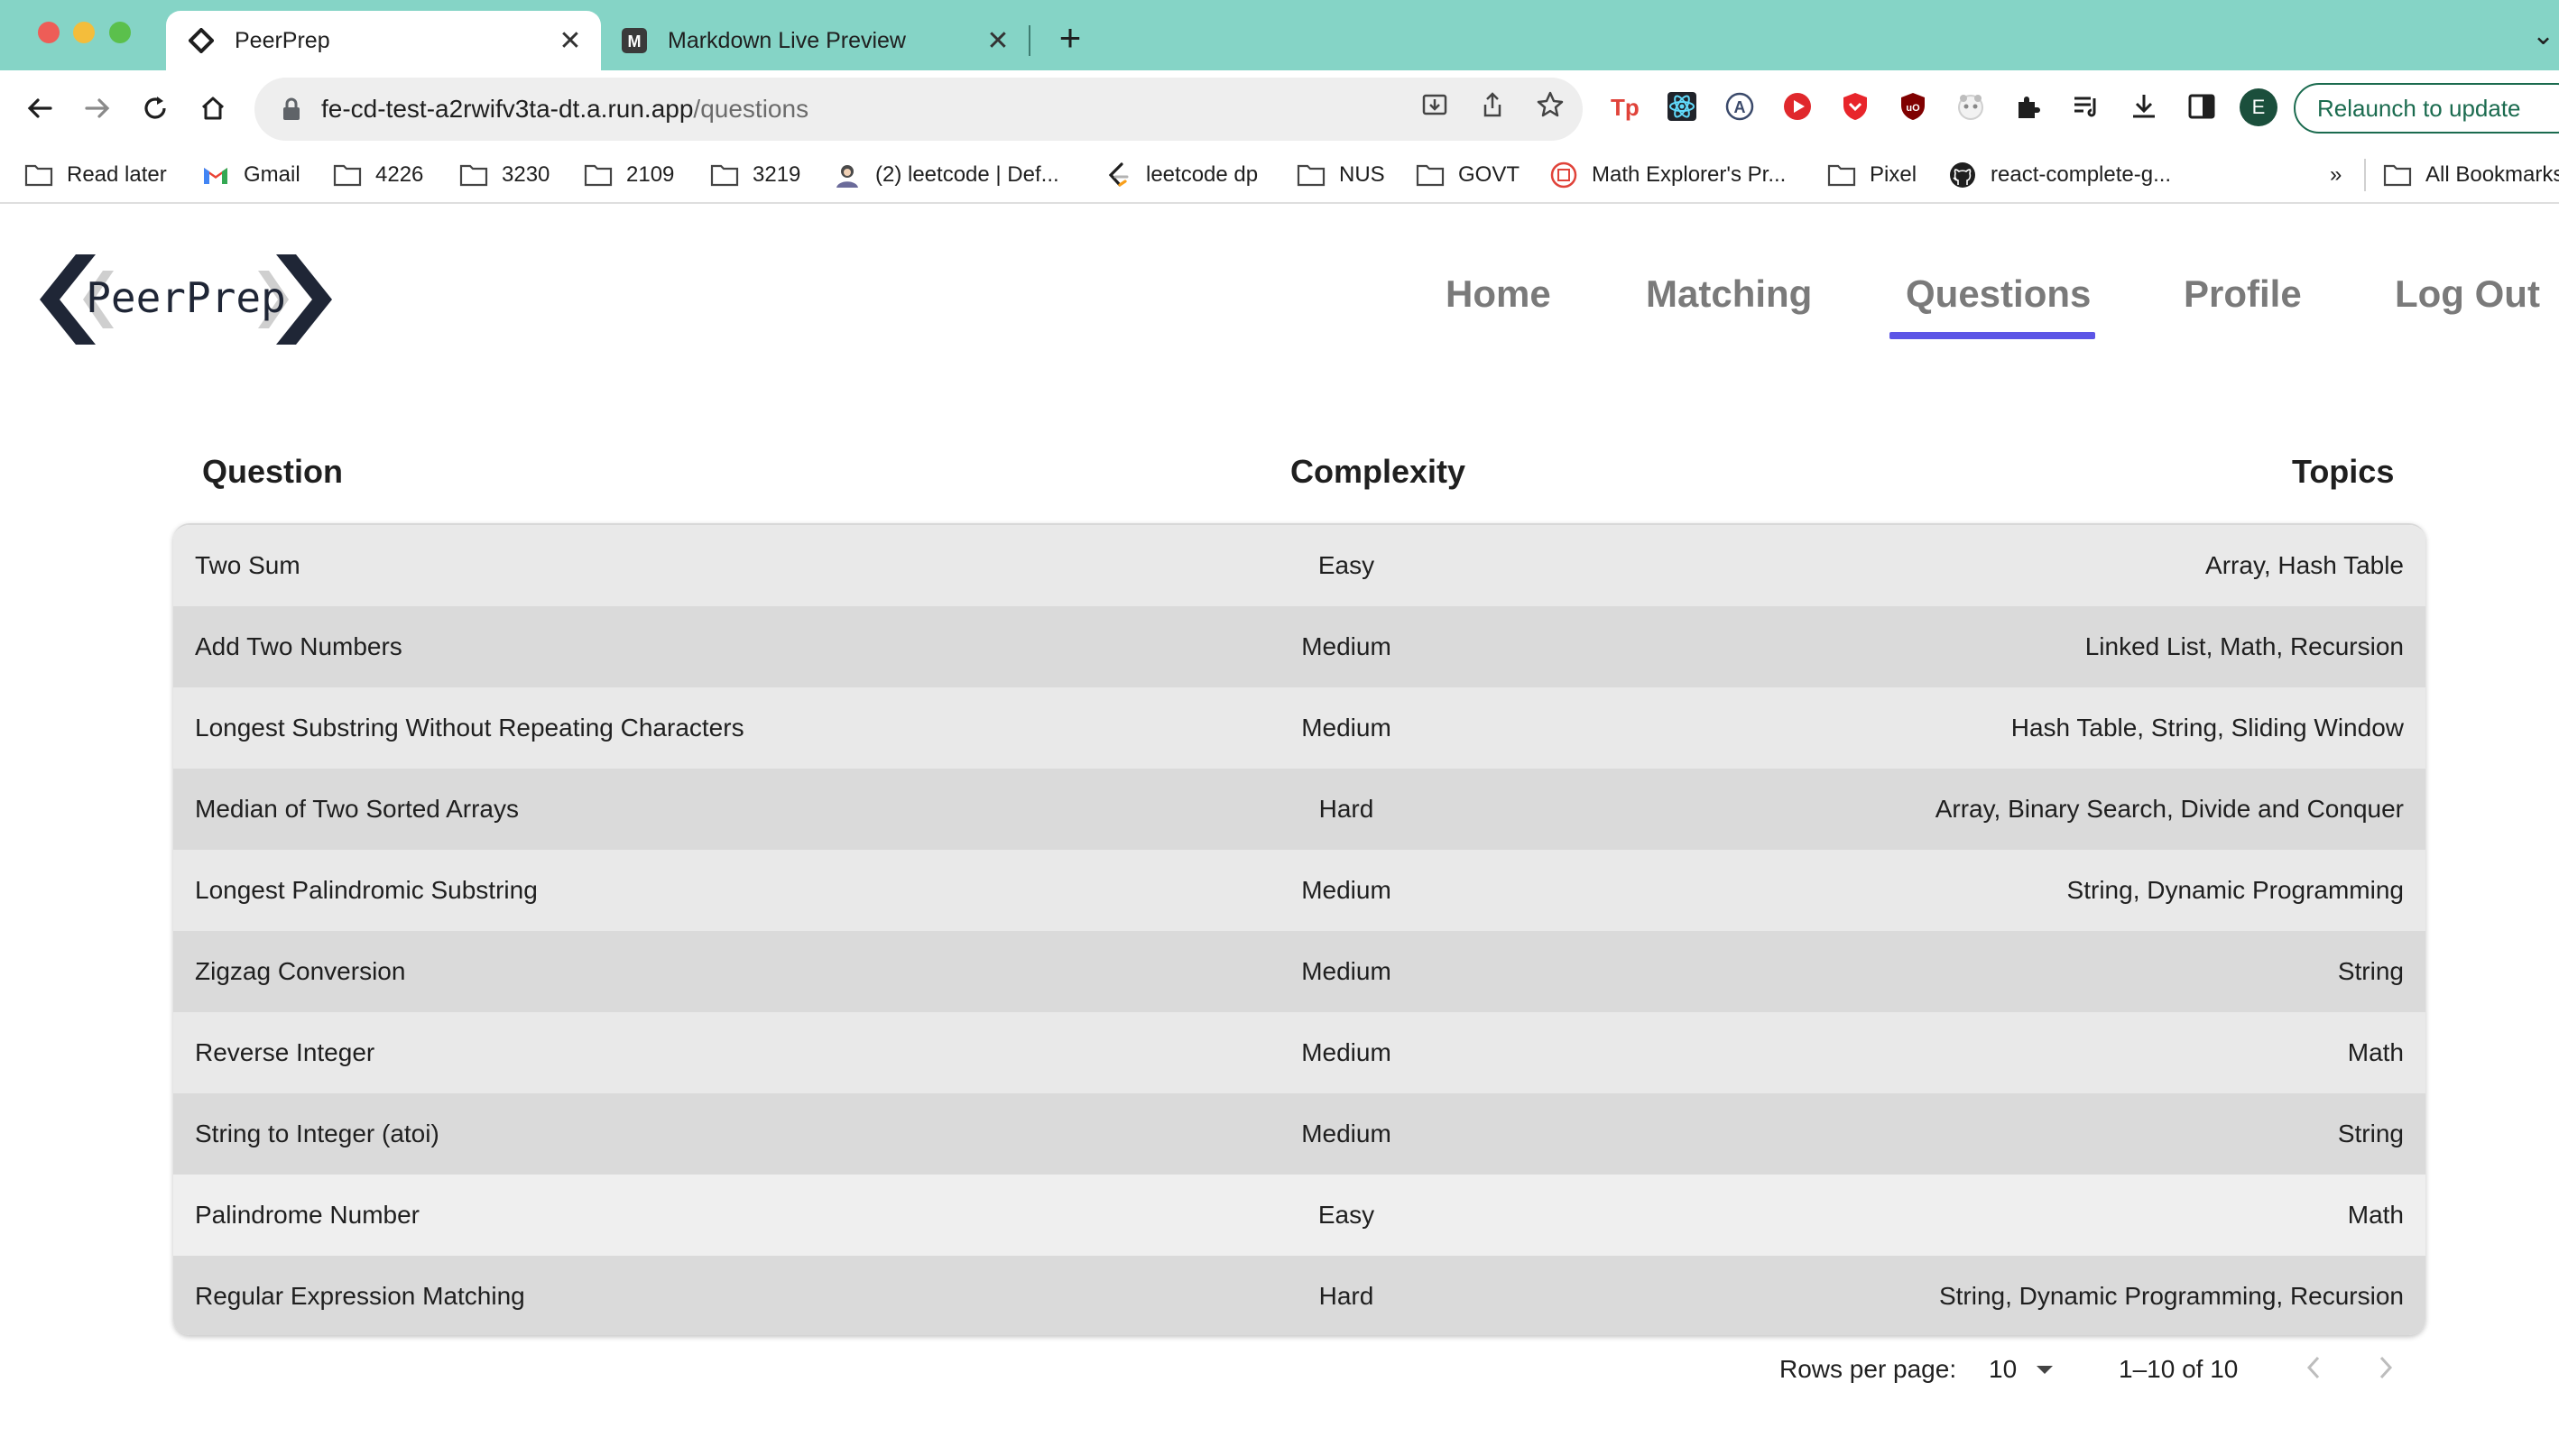  Describe the element at coordinates (751, 109) in the screenshot. I see `url-path: /questions` at that location.